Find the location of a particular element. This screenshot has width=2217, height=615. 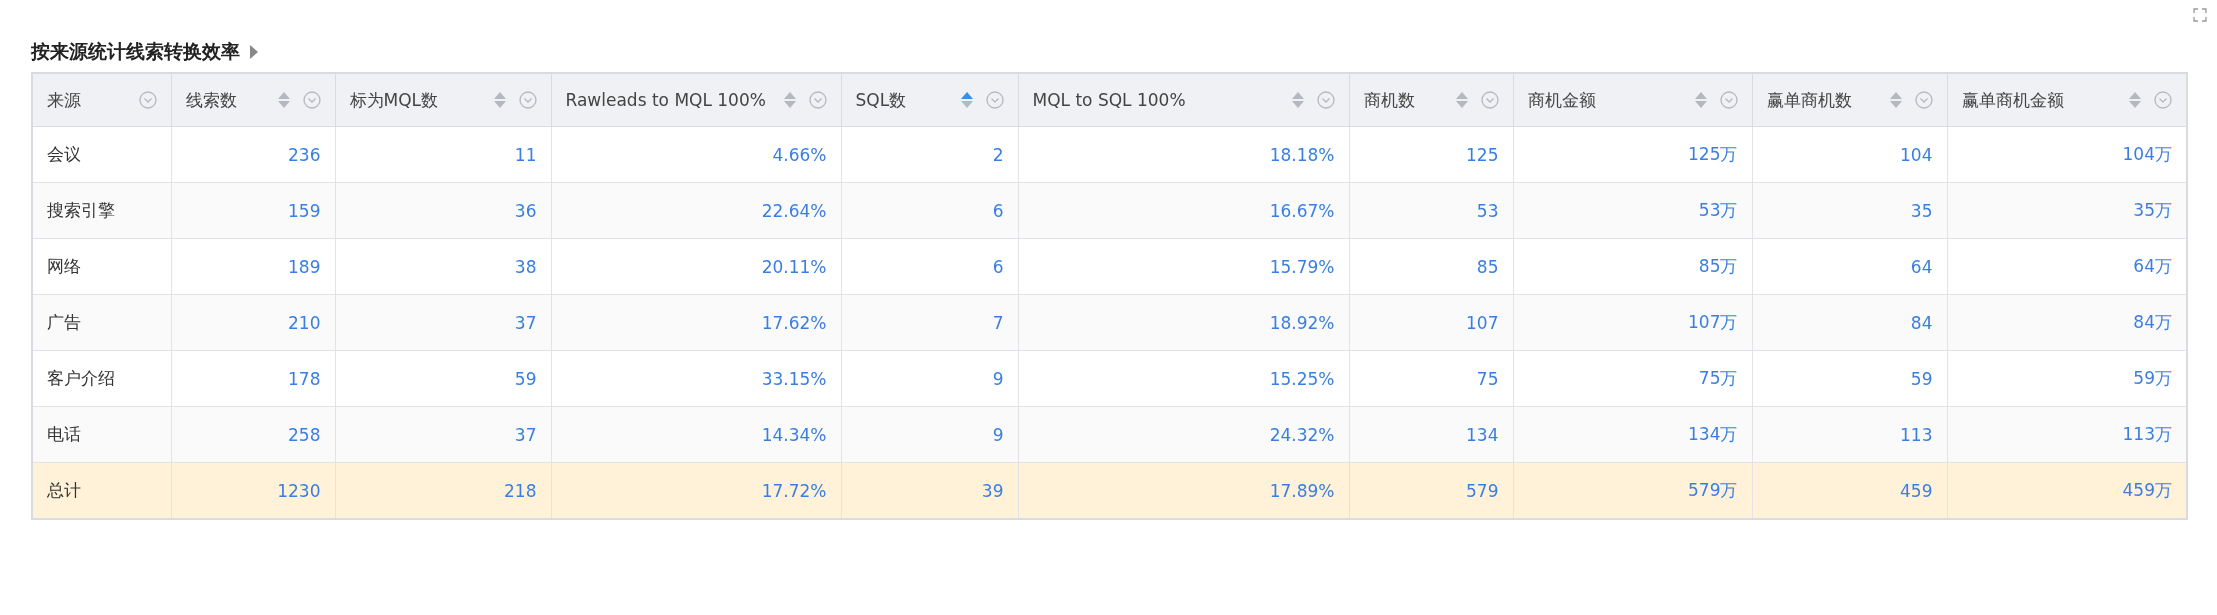

table-cell: 18.18% is located at coordinates (1183, 154).